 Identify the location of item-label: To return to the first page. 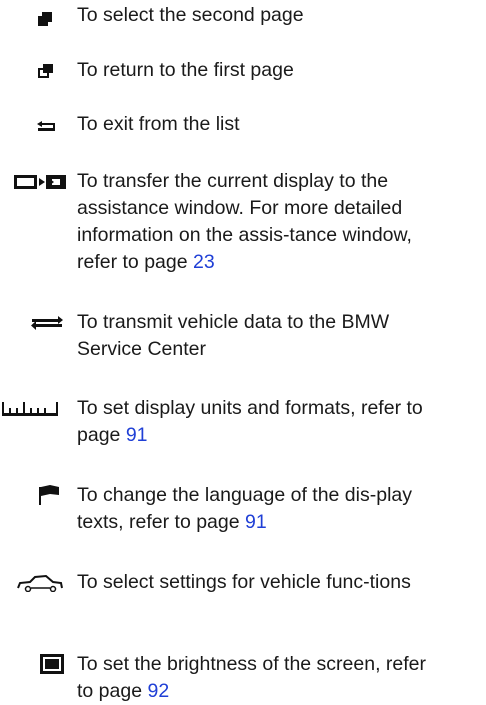
(185, 70).